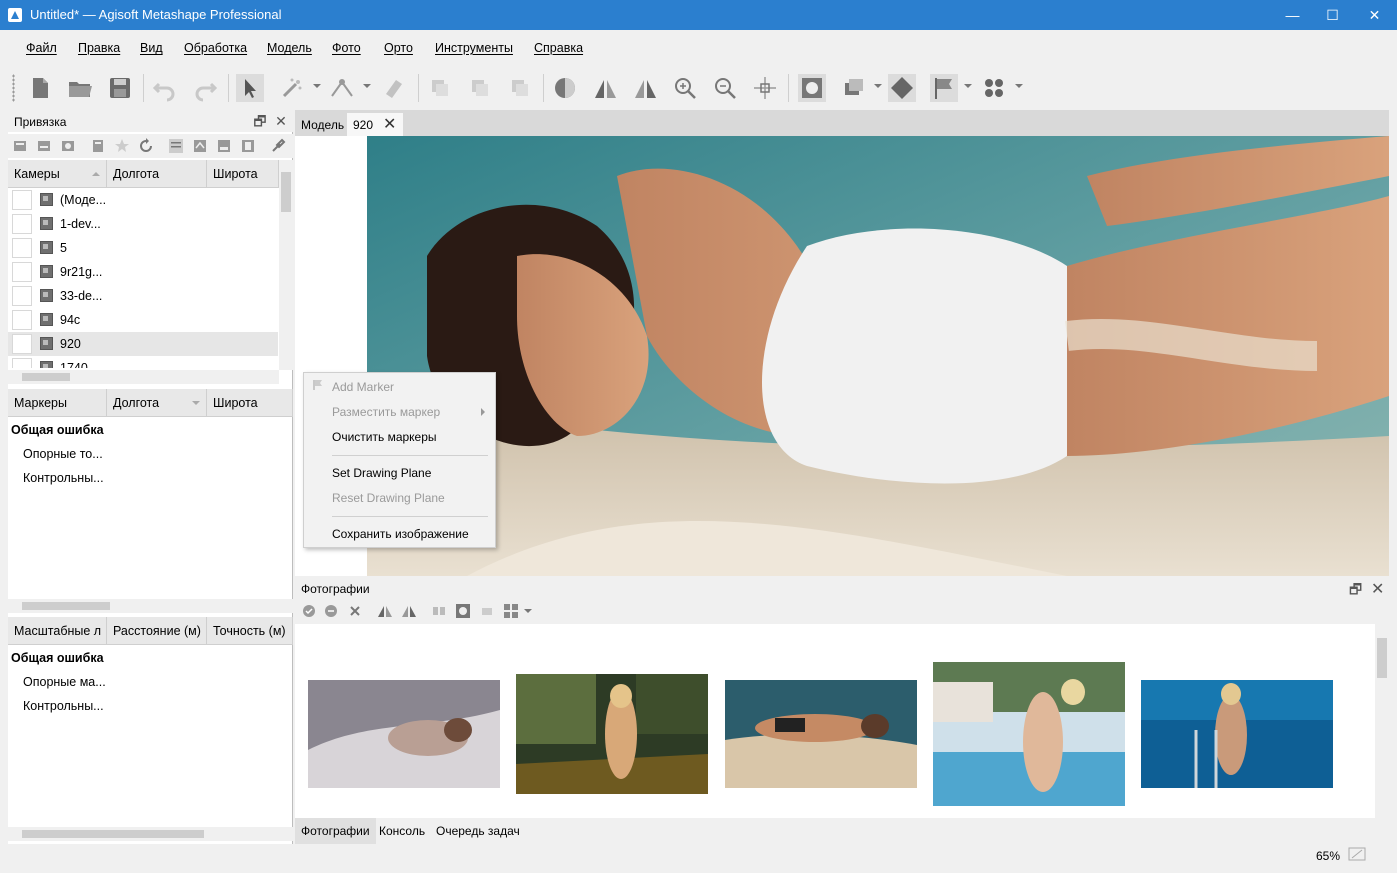 This screenshot has width=1397, height=873. Describe the element at coordinates (440, 88) in the screenshot. I see `crop-icon` at that location.